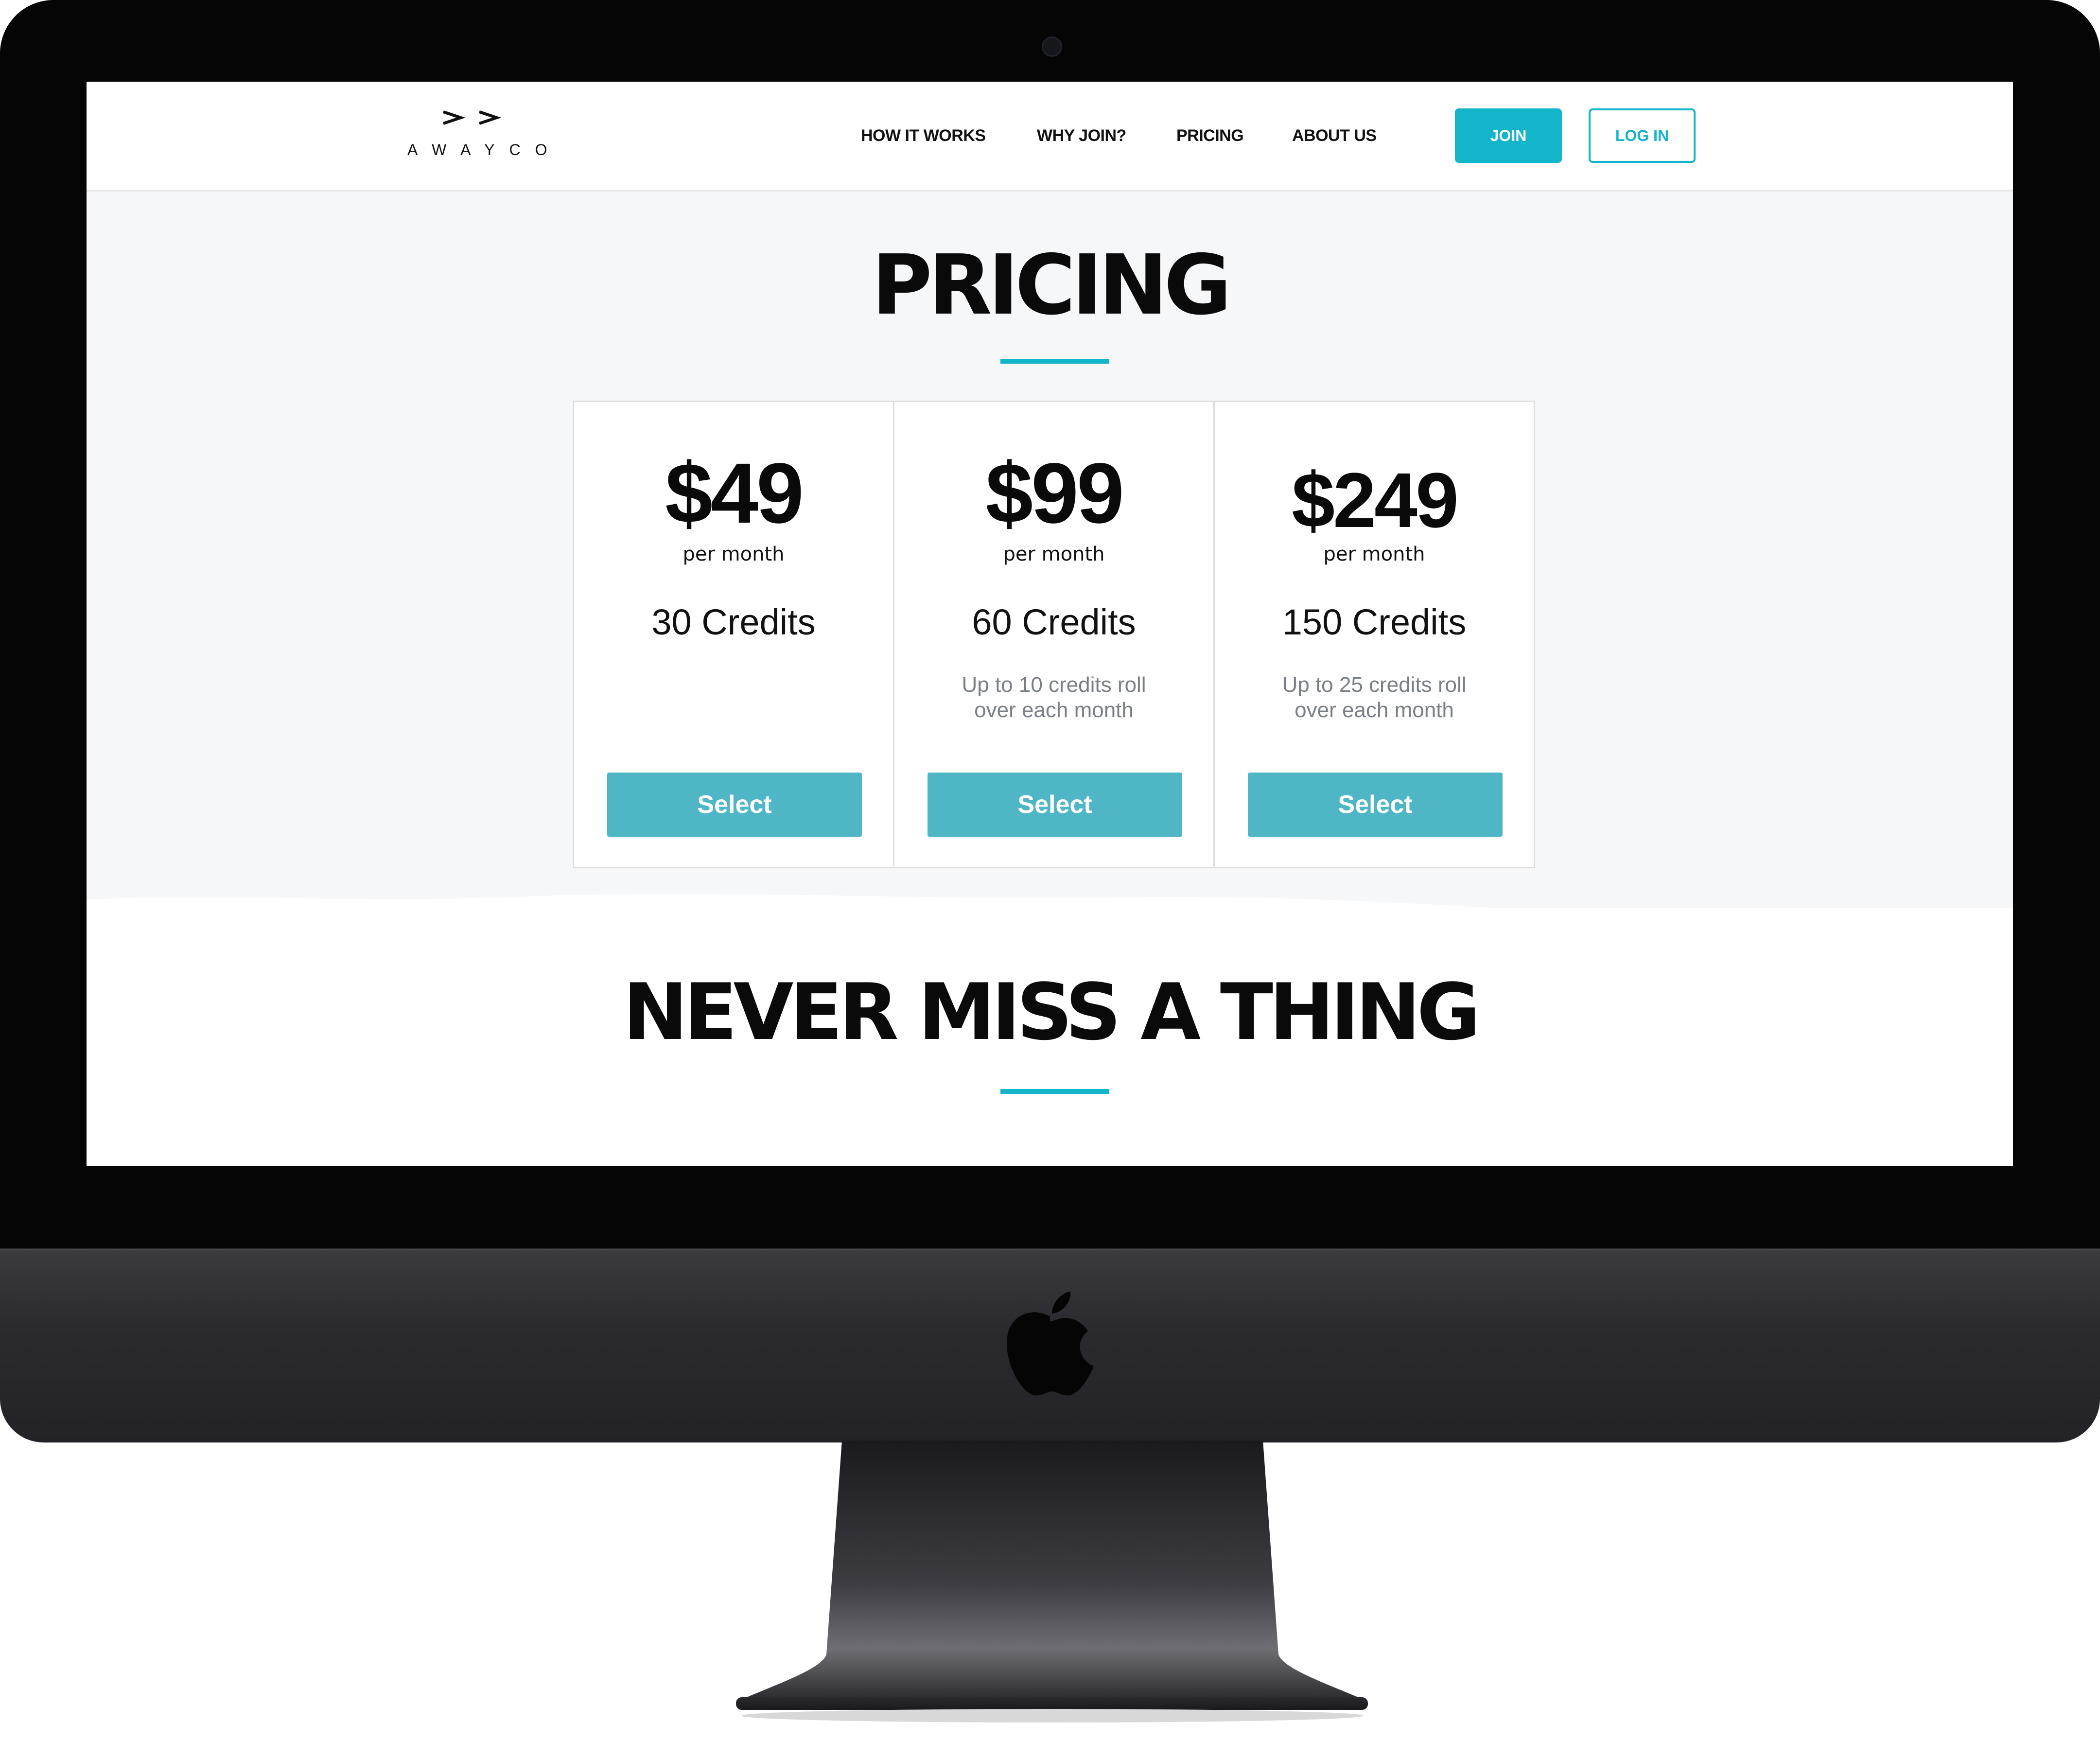 The width and height of the screenshot is (2100, 1759). I want to click on imac-stand, so click(1052, 1582).